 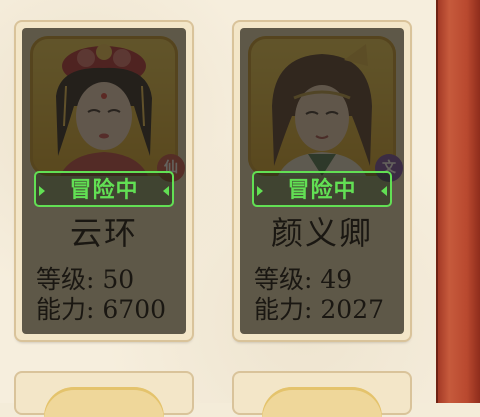 What do you see at coordinates (101, 308) in the screenshot?
I see `hero-power: 能力: 6700` at bounding box center [101, 308].